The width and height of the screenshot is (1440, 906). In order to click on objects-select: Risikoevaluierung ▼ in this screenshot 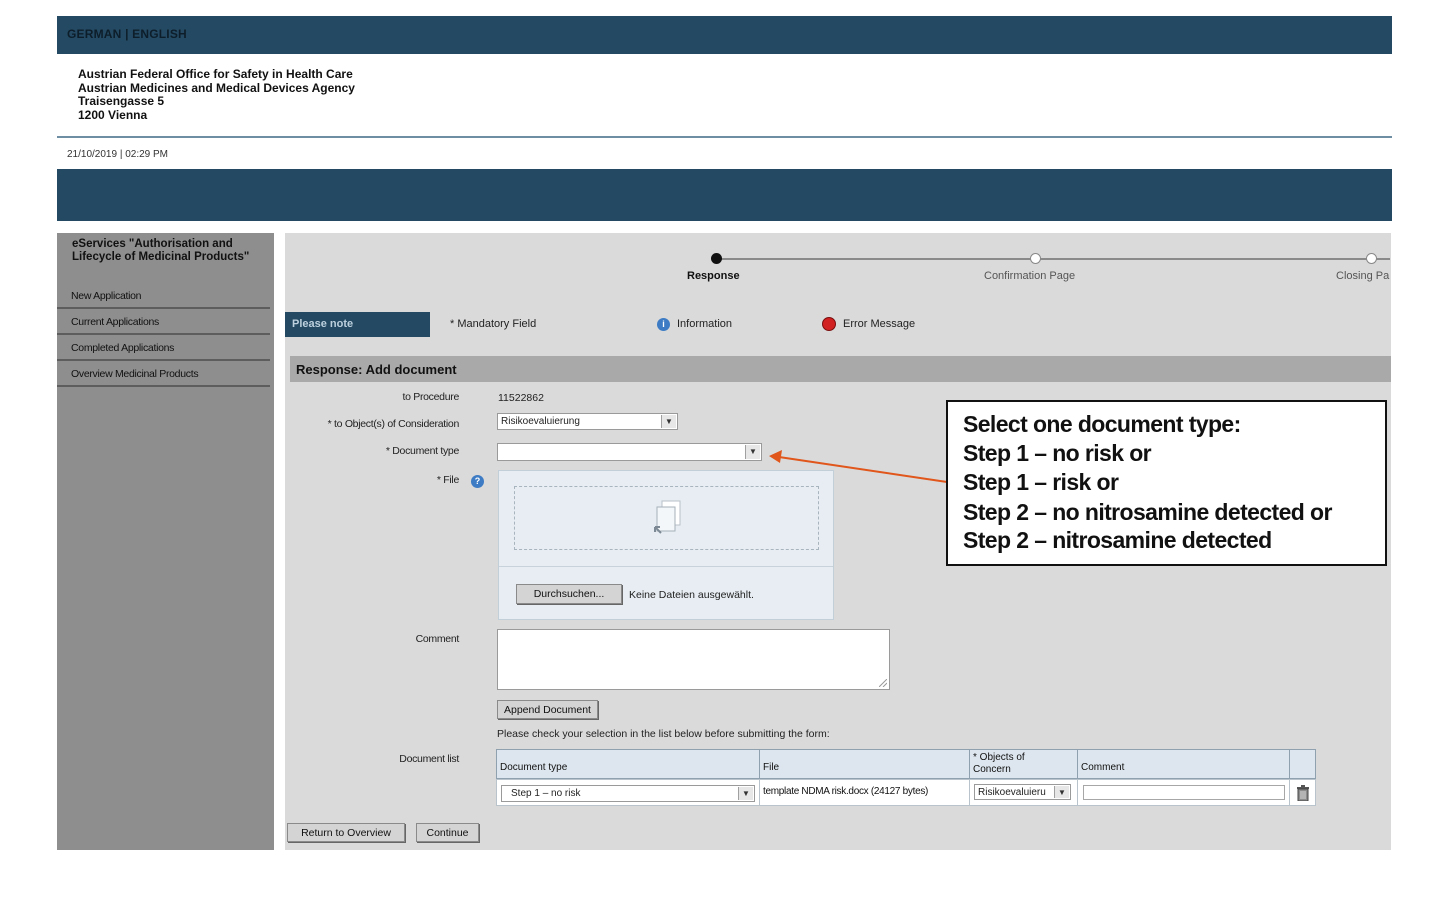, I will do `click(587, 421)`.